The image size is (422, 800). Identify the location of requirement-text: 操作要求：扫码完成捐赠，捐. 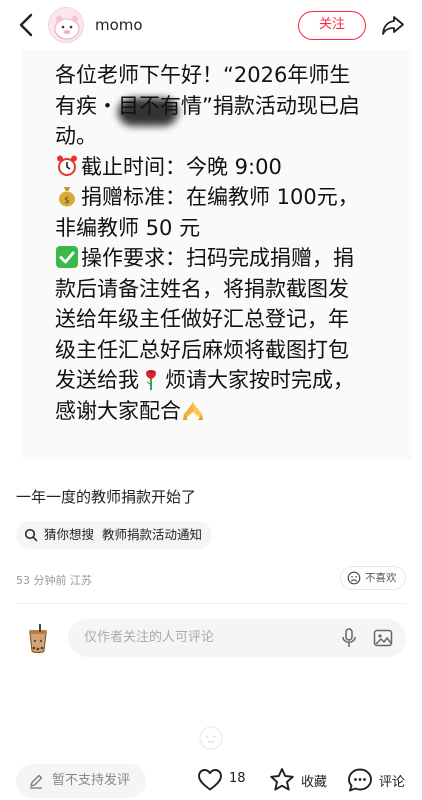
(217, 258).